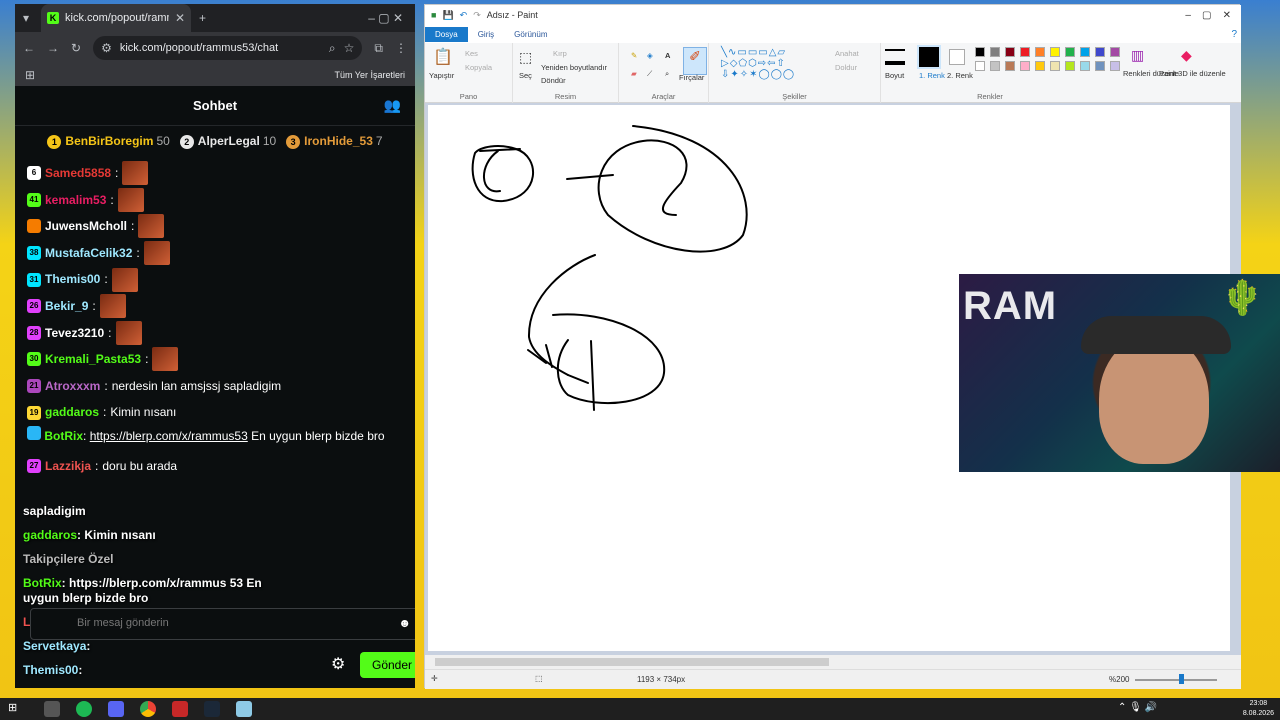  I want to click on magnifier-icon: ⌕, so click(667, 74).